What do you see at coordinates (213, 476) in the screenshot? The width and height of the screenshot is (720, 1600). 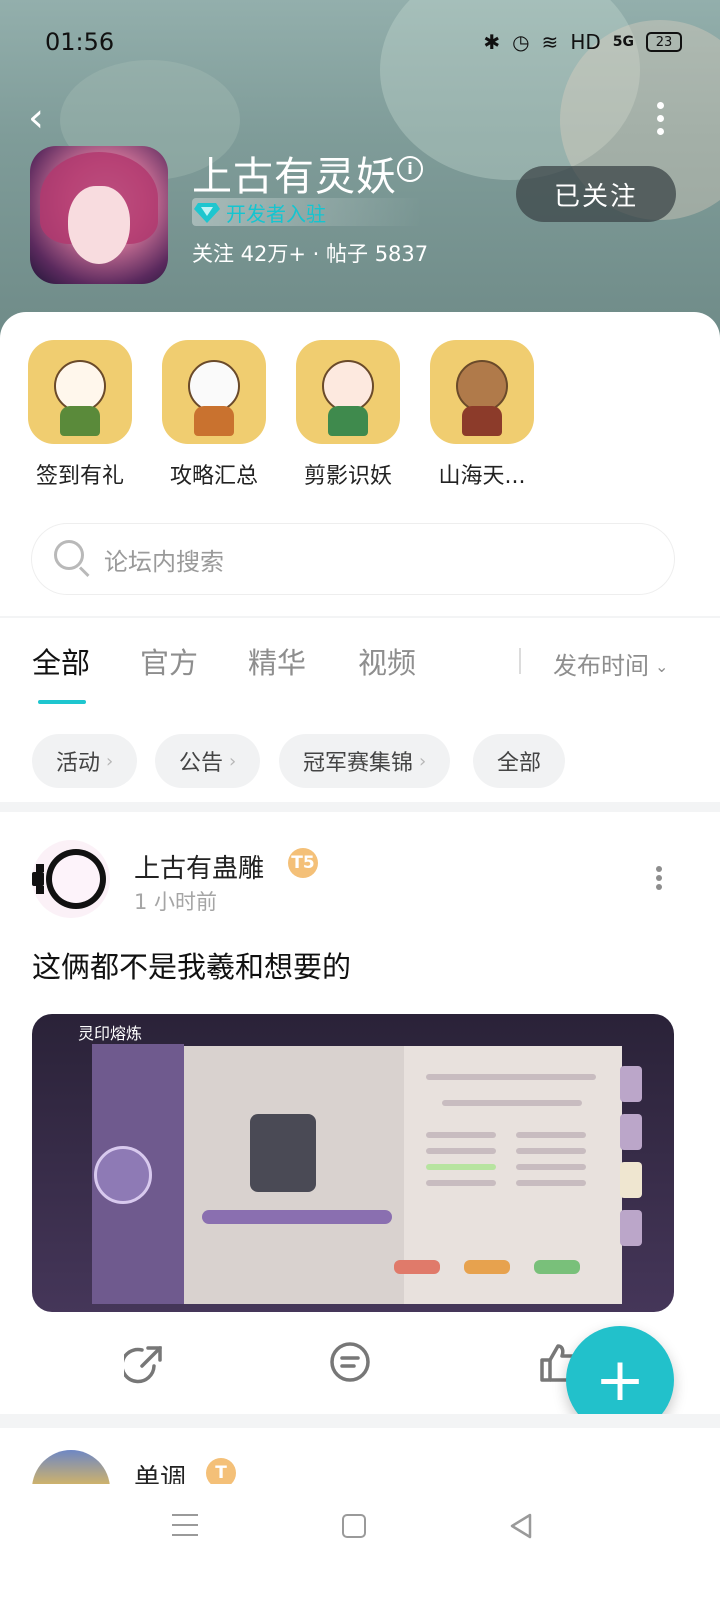 I see `quick-link-label: 攻略汇总` at bounding box center [213, 476].